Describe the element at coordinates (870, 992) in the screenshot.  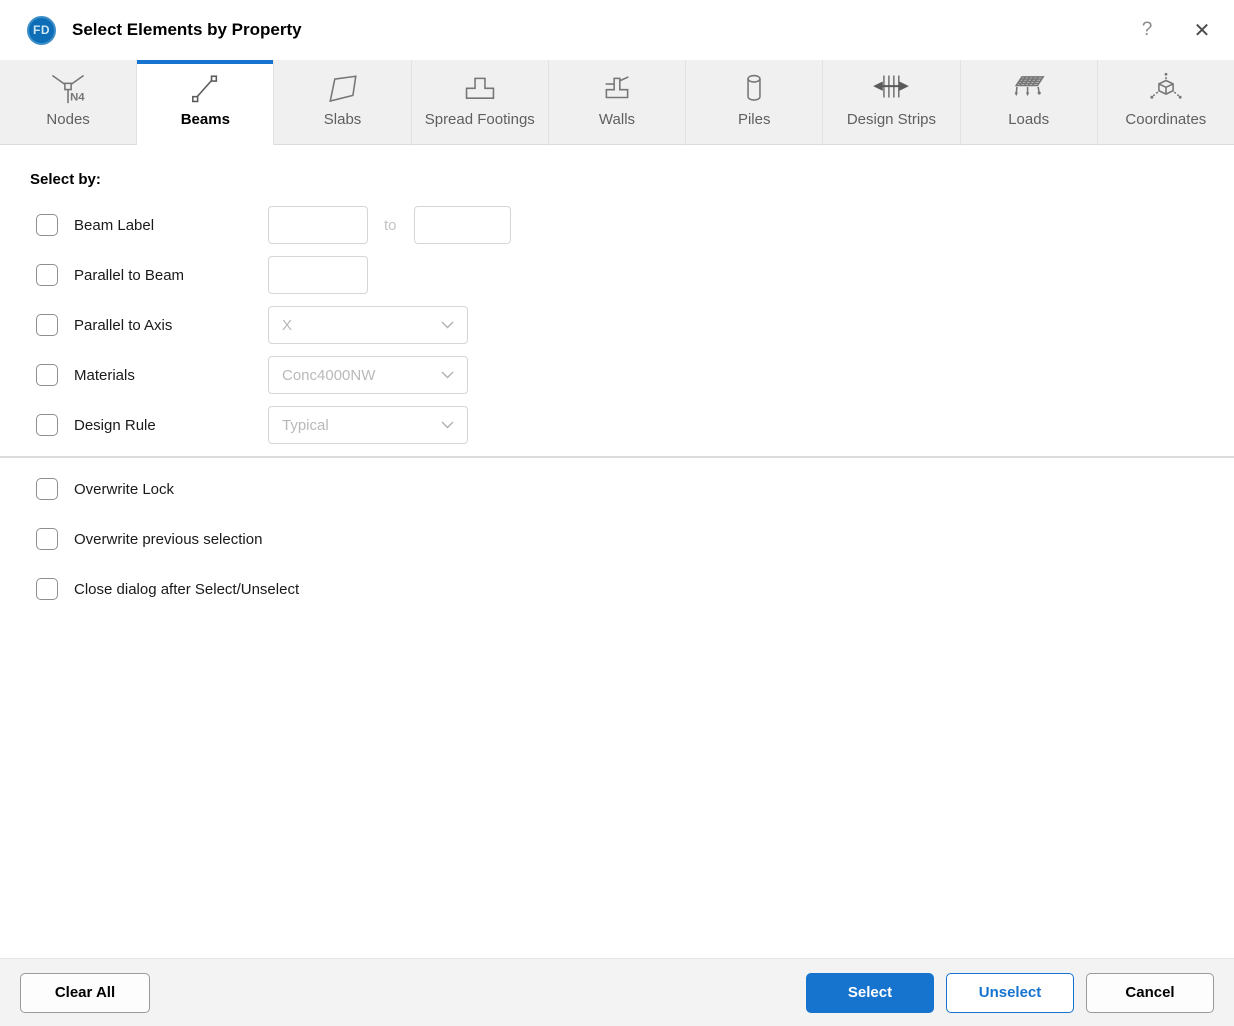
I see `select-button: Select` at that location.